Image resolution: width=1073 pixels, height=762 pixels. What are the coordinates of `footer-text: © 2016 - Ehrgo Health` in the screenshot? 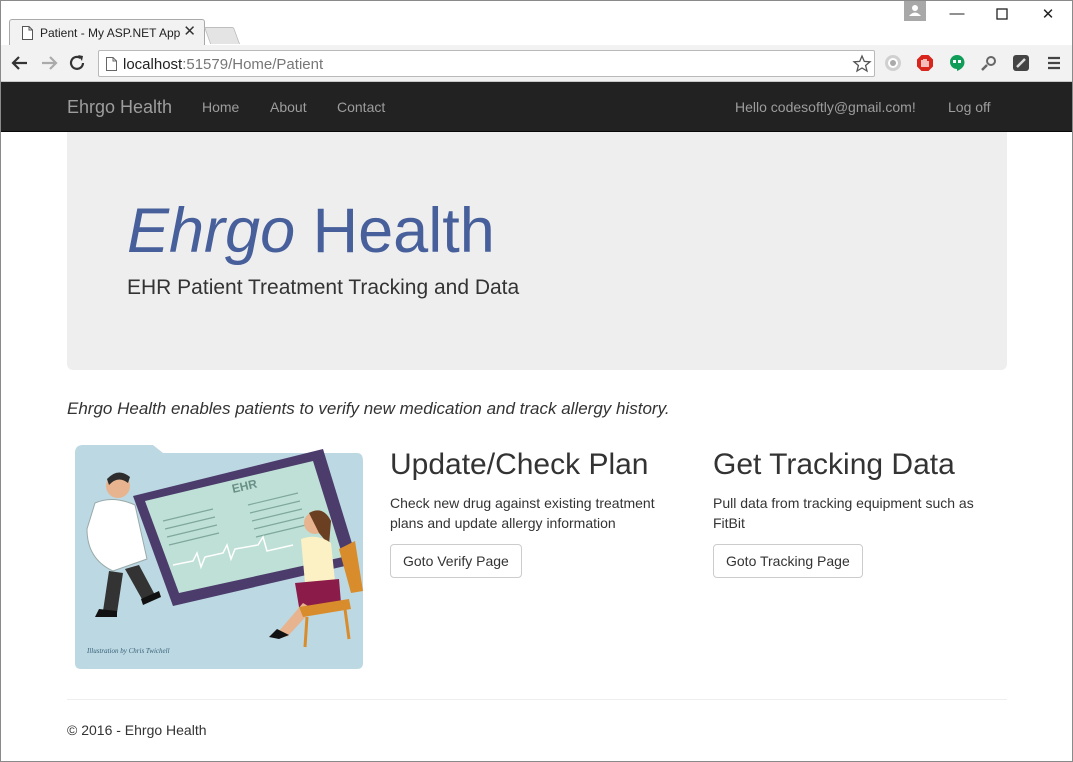 It's located at (137, 730).